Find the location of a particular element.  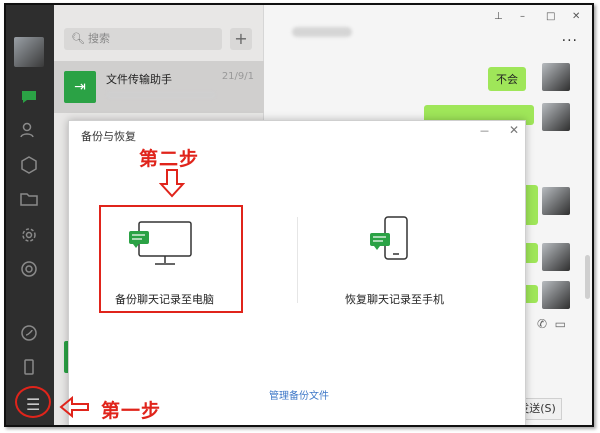

dialog-title: 备份与恢复 is located at coordinates (108, 136).